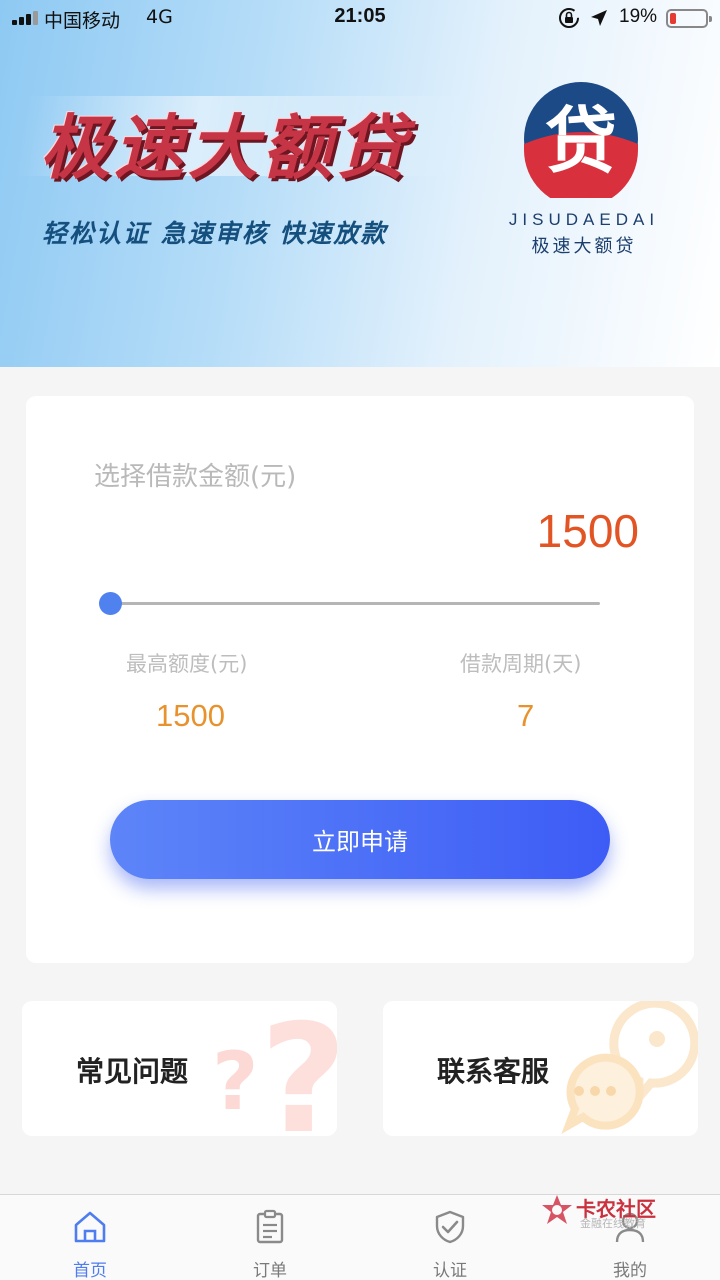 The width and height of the screenshot is (720, 1280). What do you see at coordinates (569, 18) in the screenshot?
I see `orientation-lock-icon` at bounding box center [569, 18].